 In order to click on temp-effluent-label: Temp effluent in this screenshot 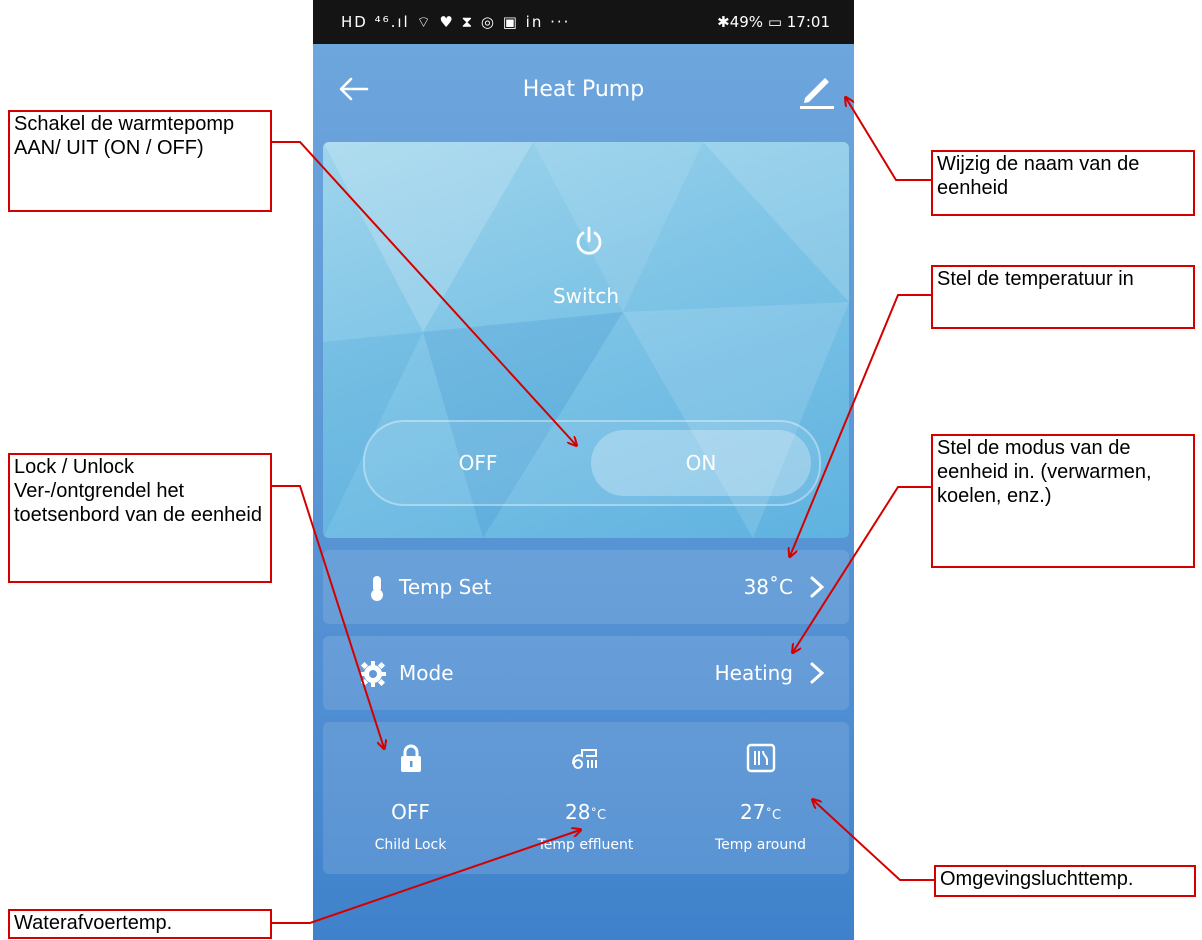, I will do `click(585, 845)`.